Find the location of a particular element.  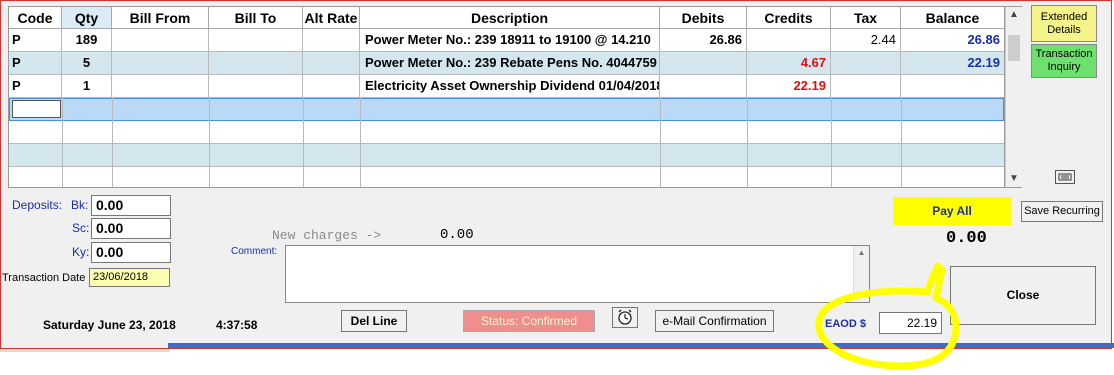

cell-qty: 1 is located at coordinates (87, 86).